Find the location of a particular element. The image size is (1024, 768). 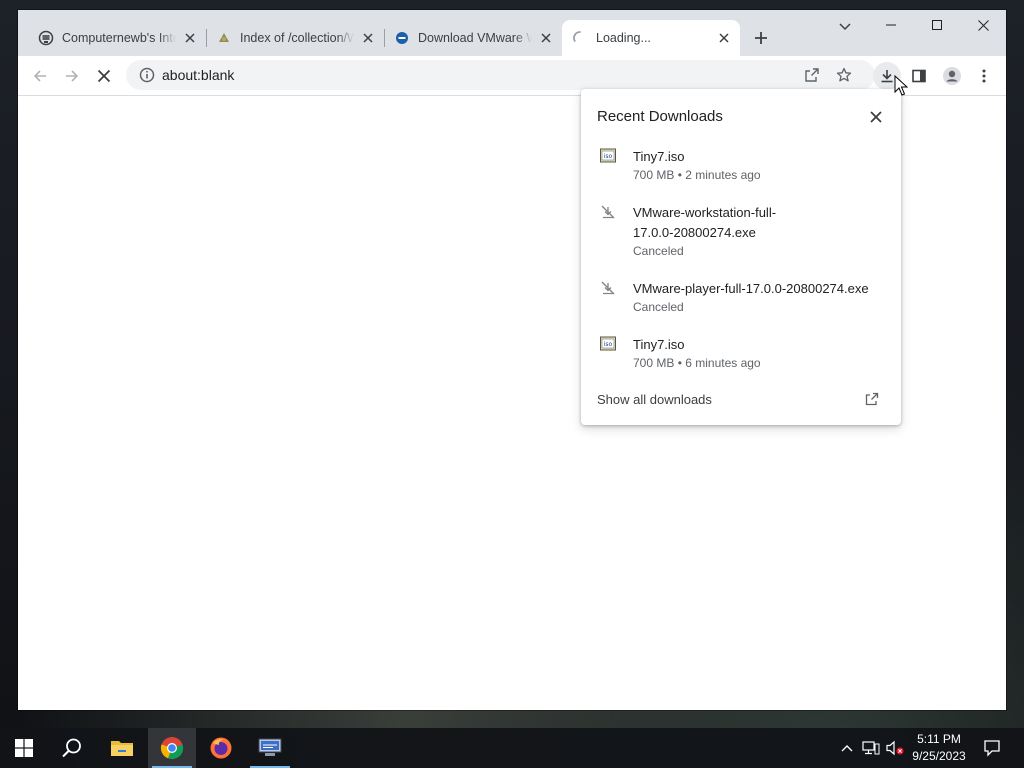

maximize-button is located at coordinates (937, 25).